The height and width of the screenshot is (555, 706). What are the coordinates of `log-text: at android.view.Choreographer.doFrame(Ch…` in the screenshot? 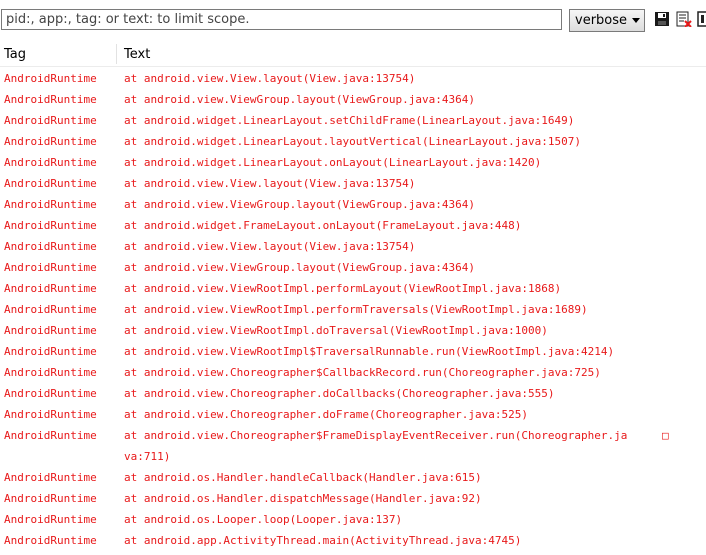 It's located at (326, 414).